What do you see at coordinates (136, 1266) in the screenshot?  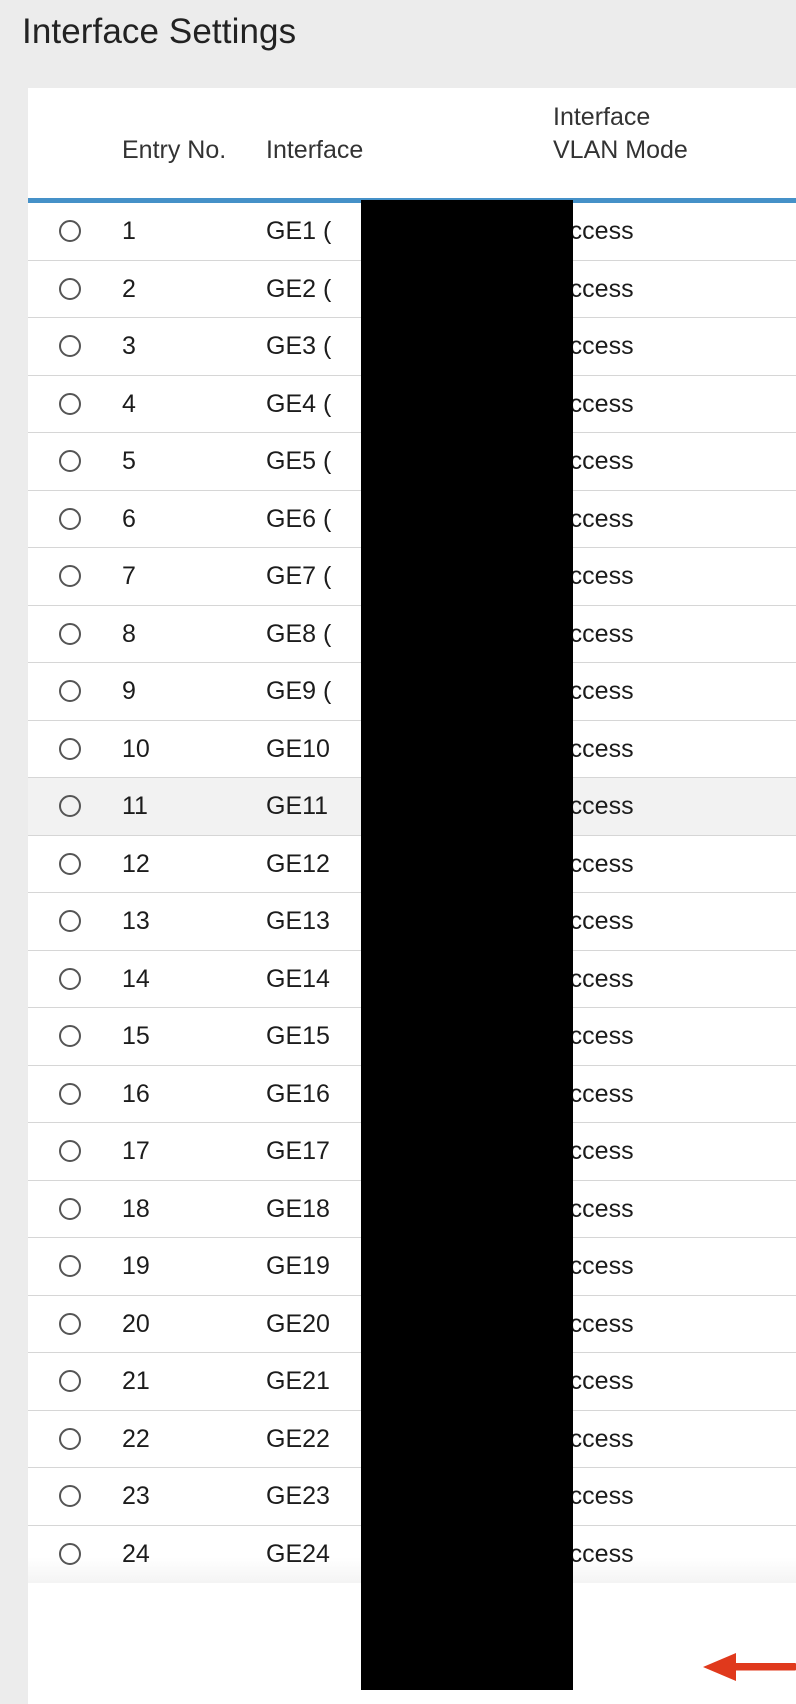 I see `cell-entry-no: 19` at bounding box center [136, 1266].